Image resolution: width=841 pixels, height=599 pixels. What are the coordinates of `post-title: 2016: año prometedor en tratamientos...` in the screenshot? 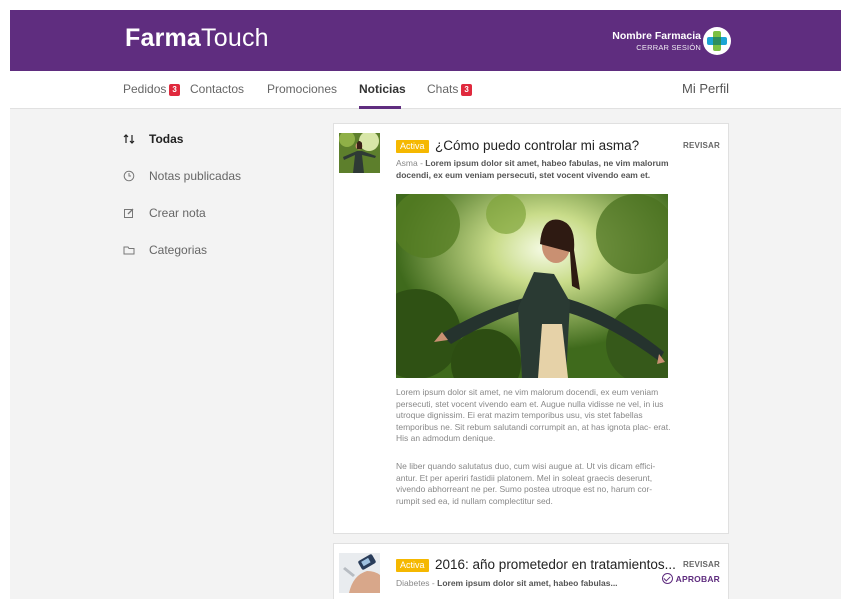 It's located at (555, 564).